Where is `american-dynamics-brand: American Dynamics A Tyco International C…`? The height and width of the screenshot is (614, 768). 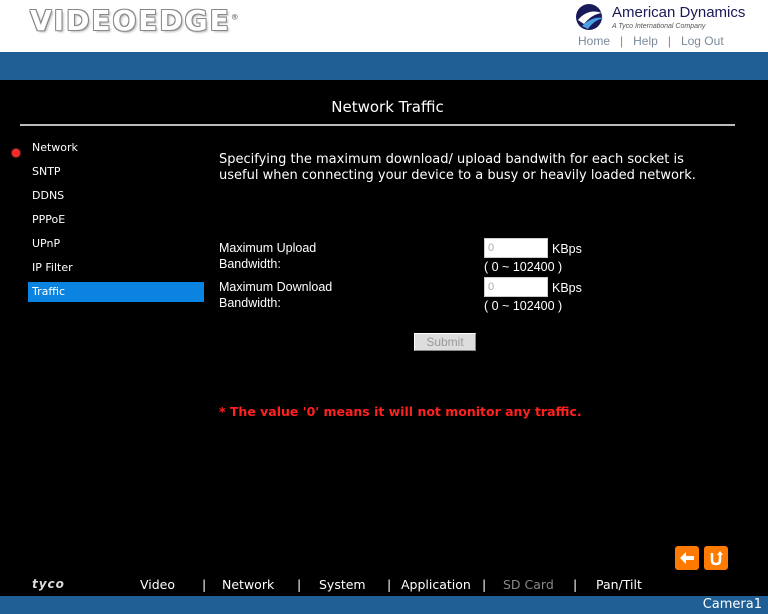
american-dynamics-brand: American Dynamics A Tyco International C… is located at coordinates (671, 17).